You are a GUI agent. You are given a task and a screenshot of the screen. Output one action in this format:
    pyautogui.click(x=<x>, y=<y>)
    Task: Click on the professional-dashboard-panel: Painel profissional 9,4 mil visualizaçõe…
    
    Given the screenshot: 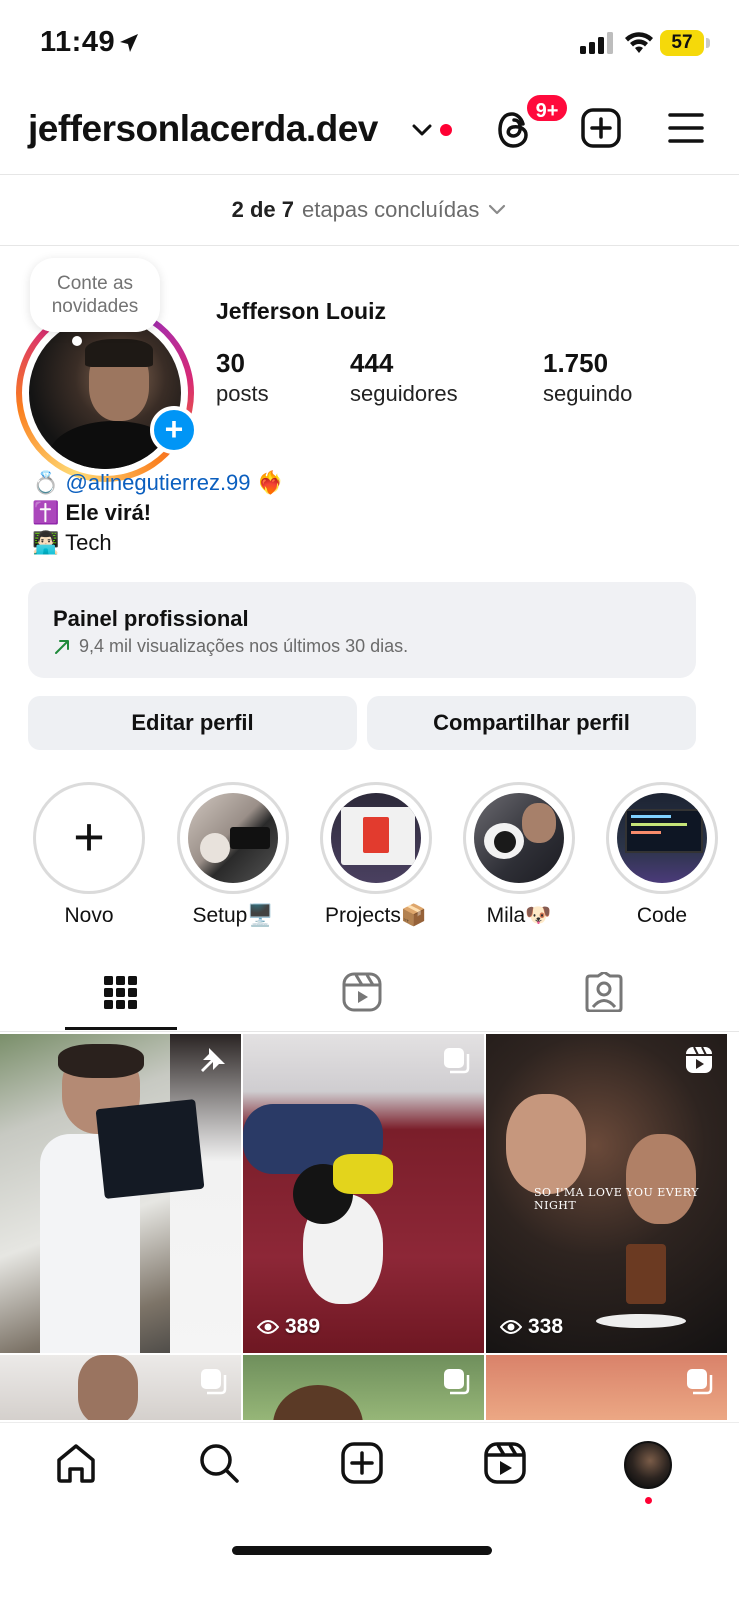 What is the action you would take?
    pyautogui.click(x=362, y=630)
    